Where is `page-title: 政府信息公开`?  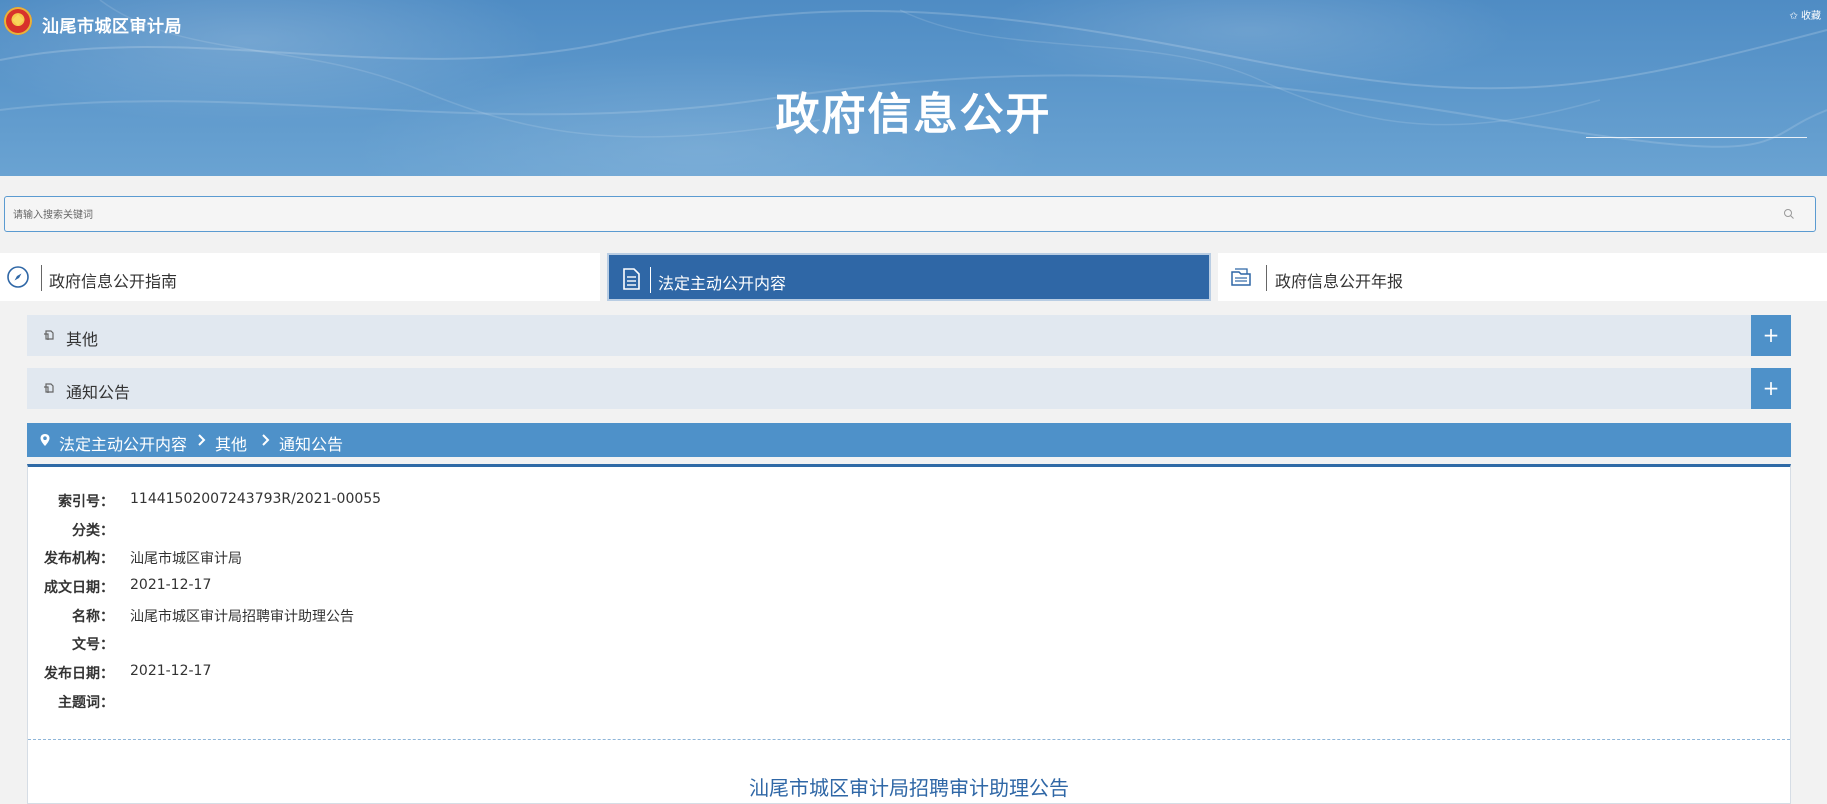
page-title: 政府信息公开 is located at coordinates (913, 114).